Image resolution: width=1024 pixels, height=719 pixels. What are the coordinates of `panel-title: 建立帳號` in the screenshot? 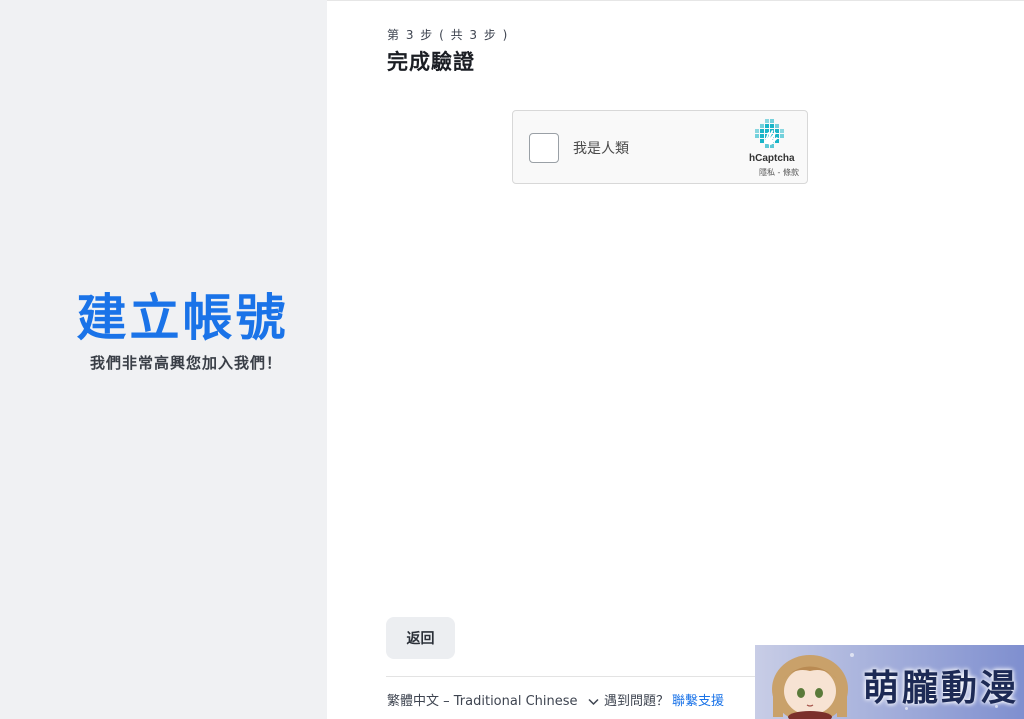 It's located at (182, 318).